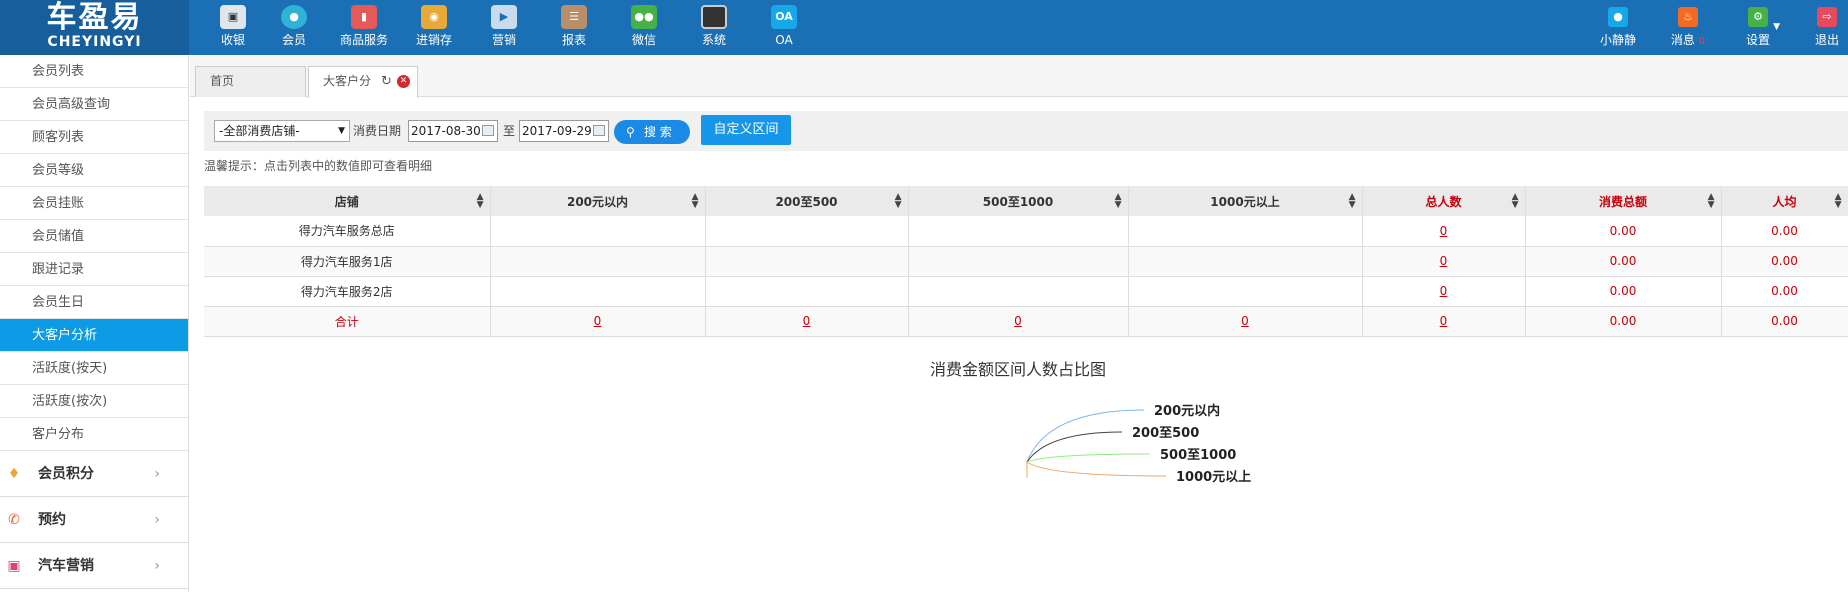  I want to click on sidebar-item-member-advanced-search: 会员高级查询, so click(94, 104).